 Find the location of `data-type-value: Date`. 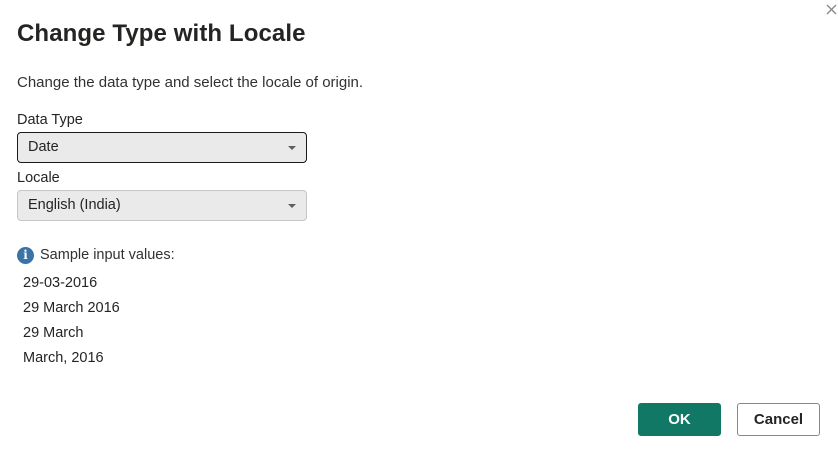

data-type-value: Date is located at coordinates (43, 147).